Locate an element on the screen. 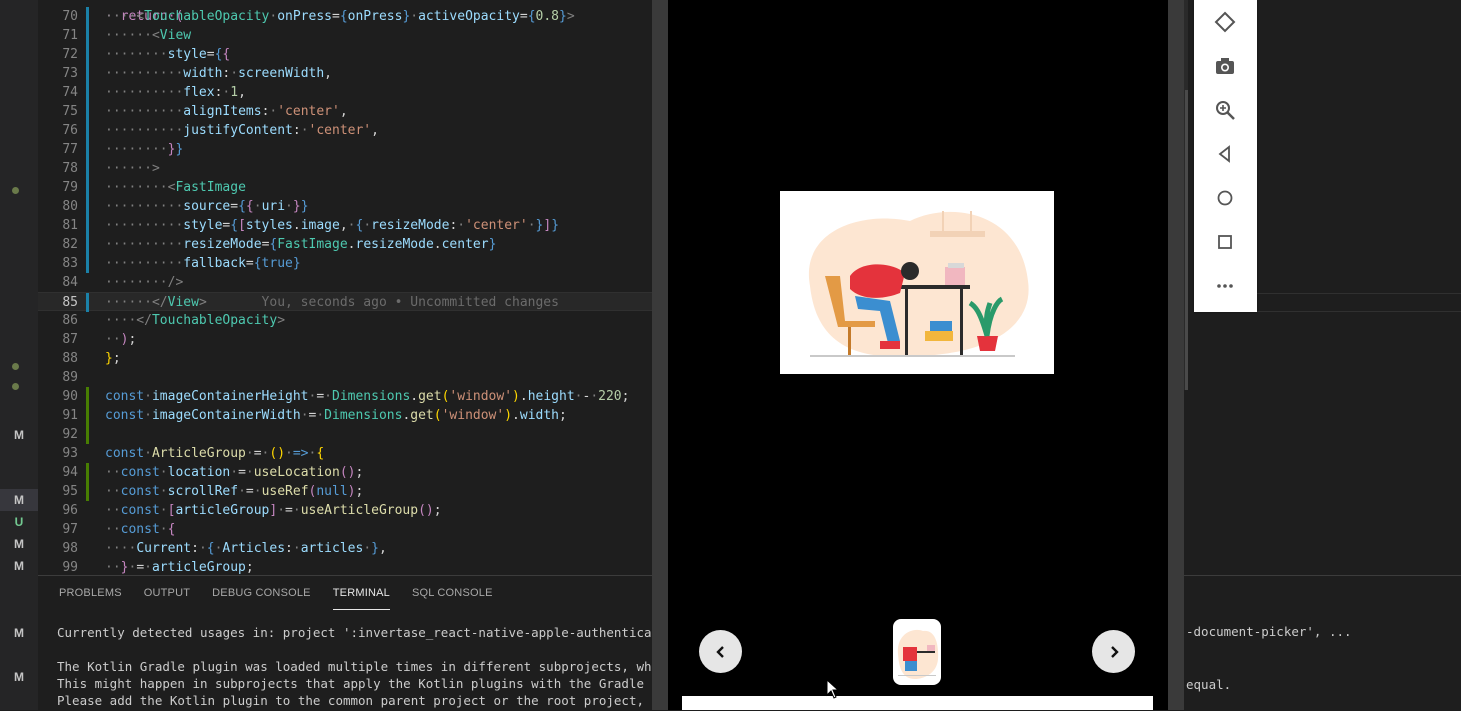  code-text: ··const·location·=·useLocation(); is located at coordinates (234, 472).